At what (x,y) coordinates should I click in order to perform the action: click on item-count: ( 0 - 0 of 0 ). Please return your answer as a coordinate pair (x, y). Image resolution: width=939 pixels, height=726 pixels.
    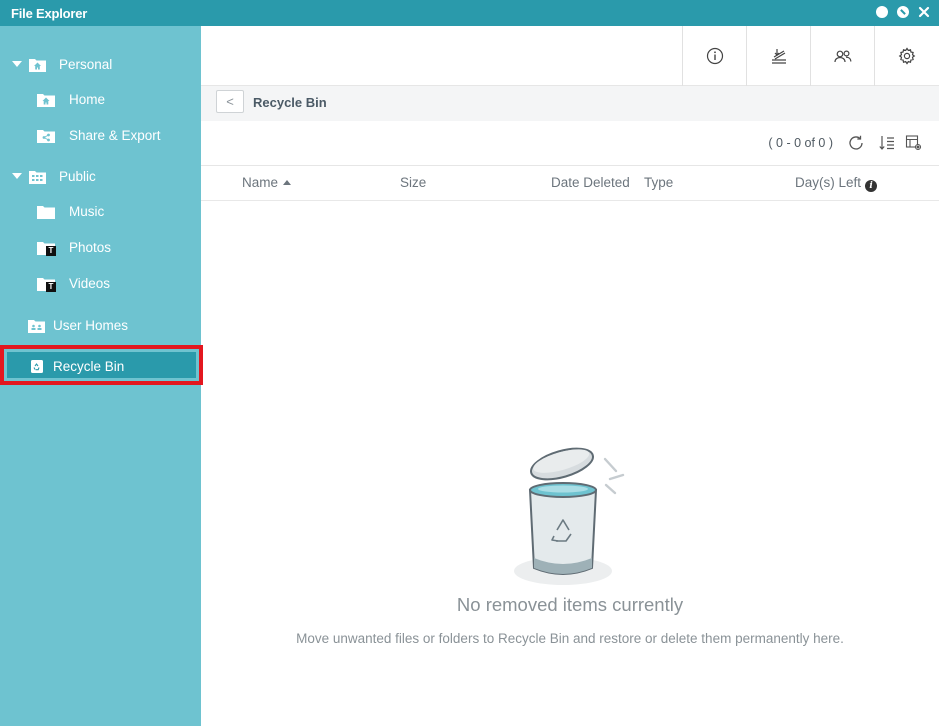
    Looking at the image, I should click on (800, 143).